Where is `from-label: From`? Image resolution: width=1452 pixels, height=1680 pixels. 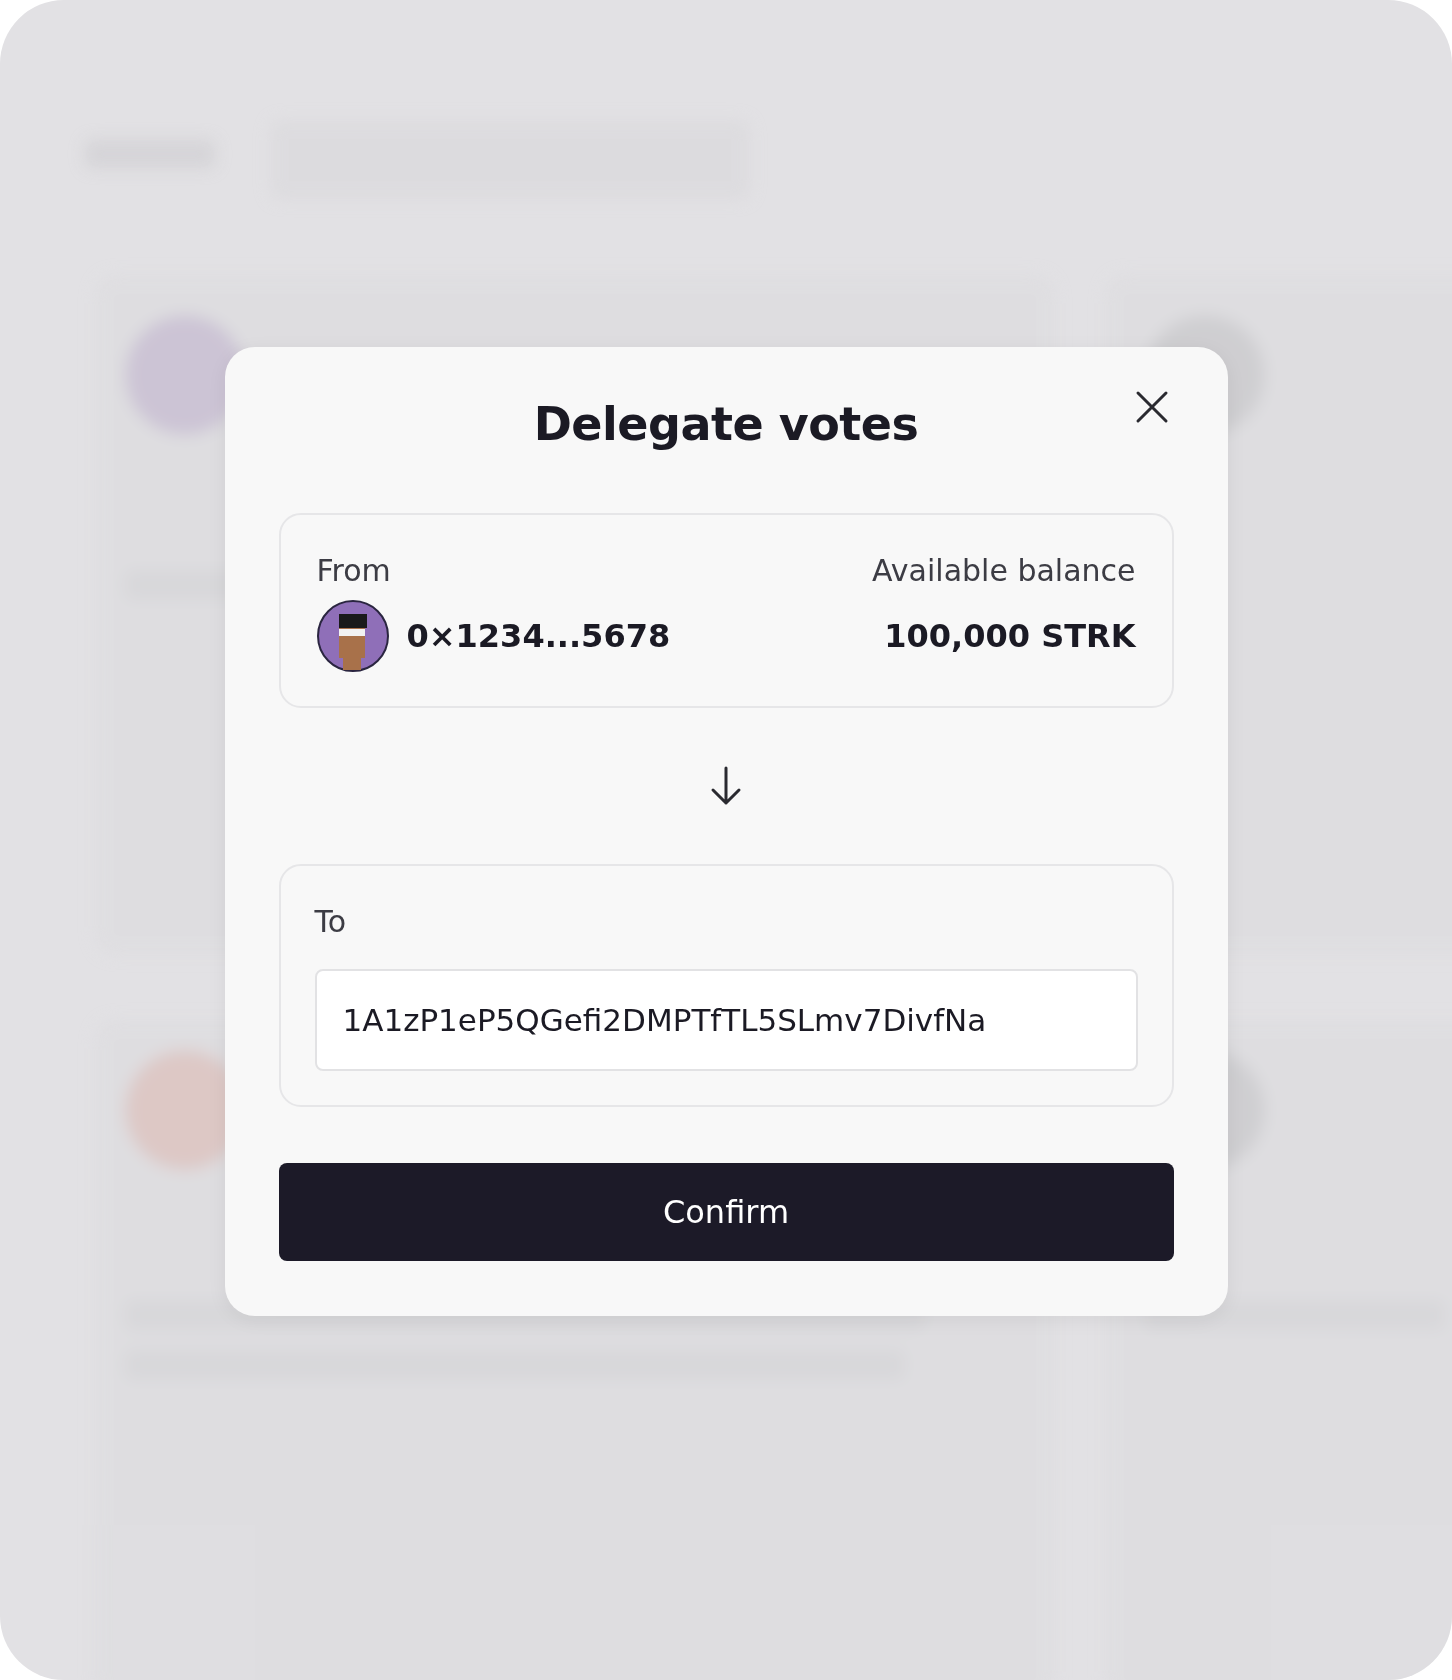 from-label: From is located at coordinates (353, 570).